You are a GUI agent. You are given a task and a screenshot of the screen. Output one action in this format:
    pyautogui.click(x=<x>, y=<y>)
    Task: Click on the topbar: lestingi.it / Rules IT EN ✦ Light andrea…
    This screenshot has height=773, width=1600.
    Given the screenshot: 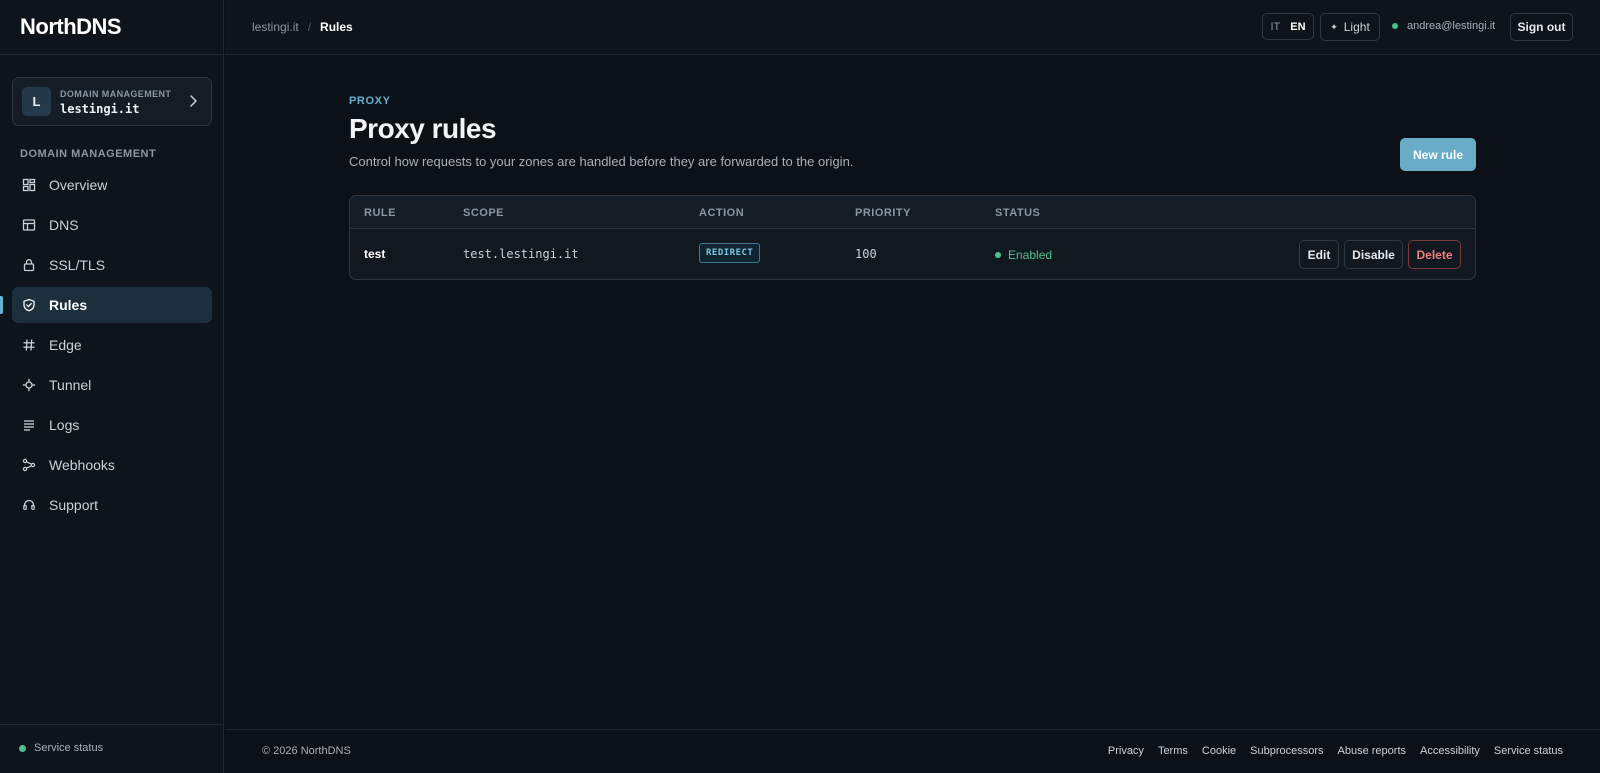 What is the action you would take?
    pyautogui.click(x=912, y=27)
    